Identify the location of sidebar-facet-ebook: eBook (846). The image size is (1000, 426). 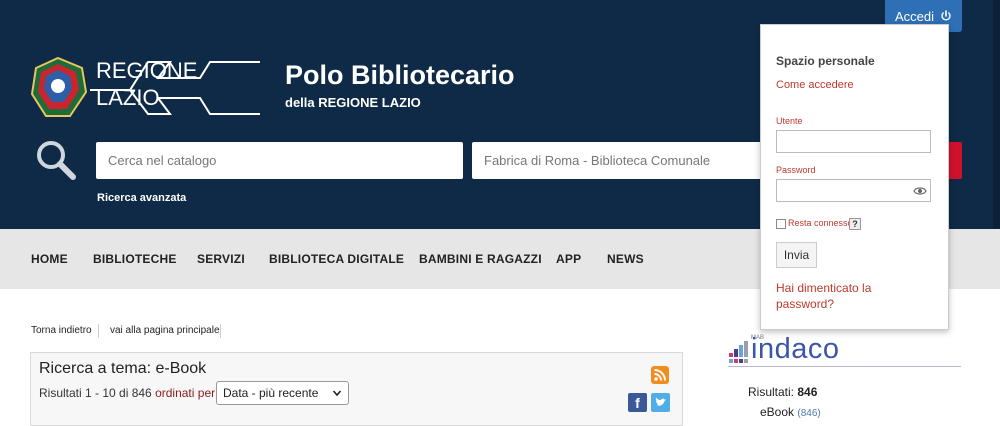
(790, 412).